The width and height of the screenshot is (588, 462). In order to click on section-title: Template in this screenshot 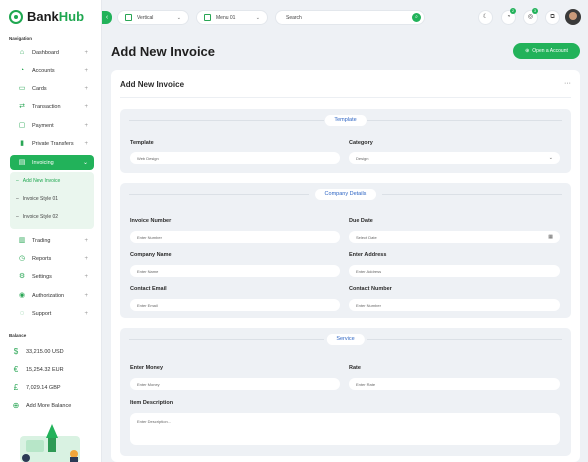, I will do `click(345, 120)`.